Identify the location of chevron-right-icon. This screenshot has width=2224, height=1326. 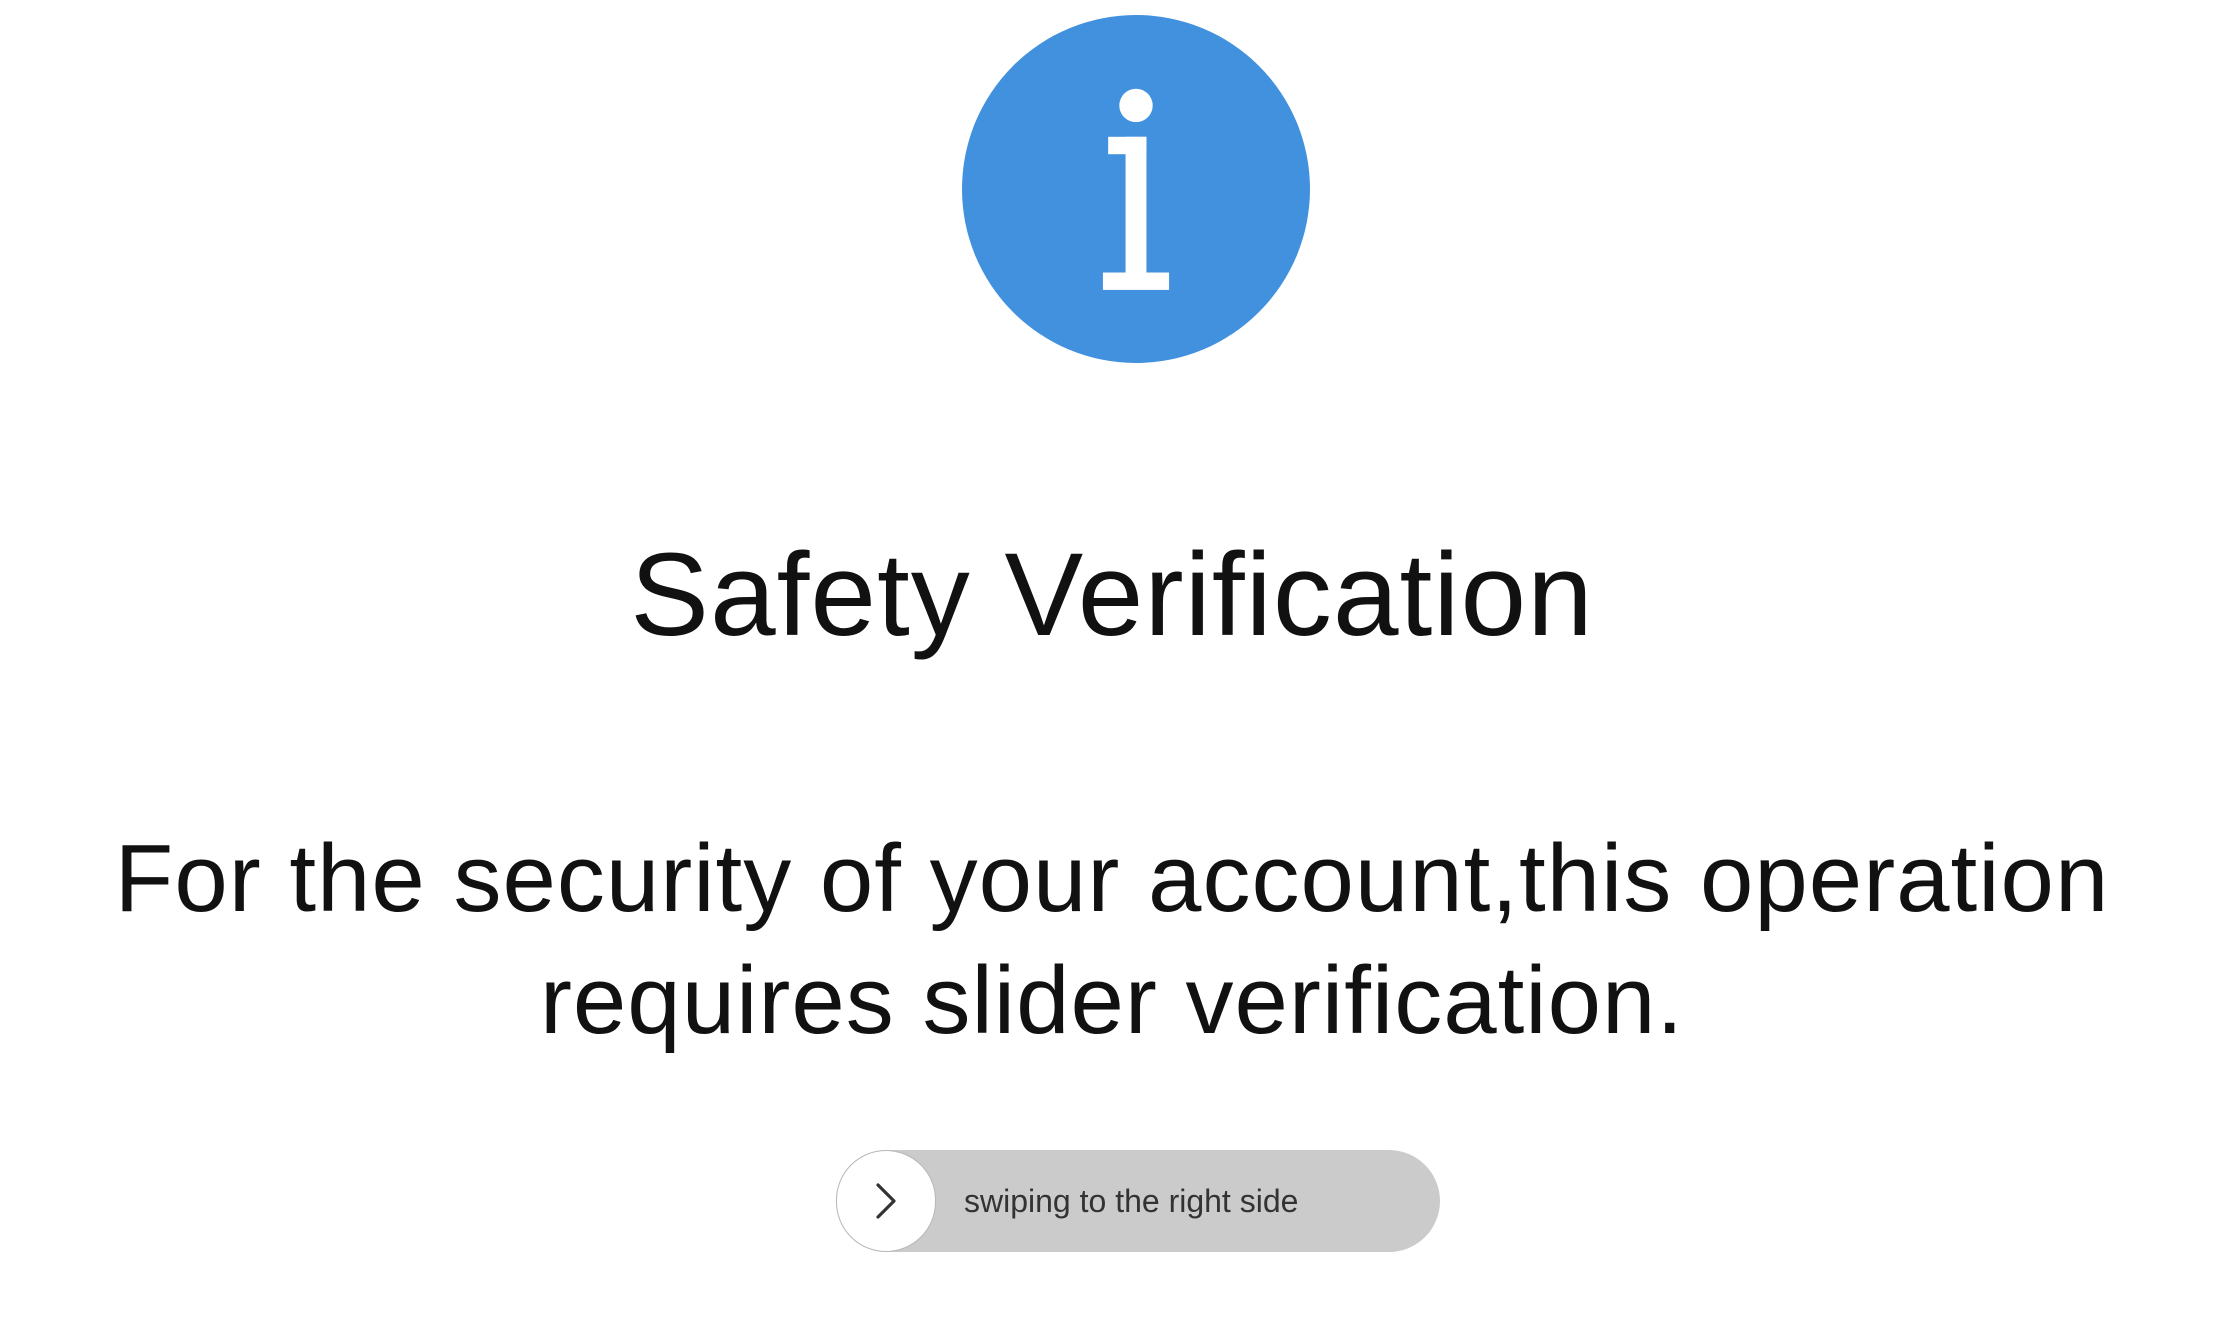
(886, 1201).